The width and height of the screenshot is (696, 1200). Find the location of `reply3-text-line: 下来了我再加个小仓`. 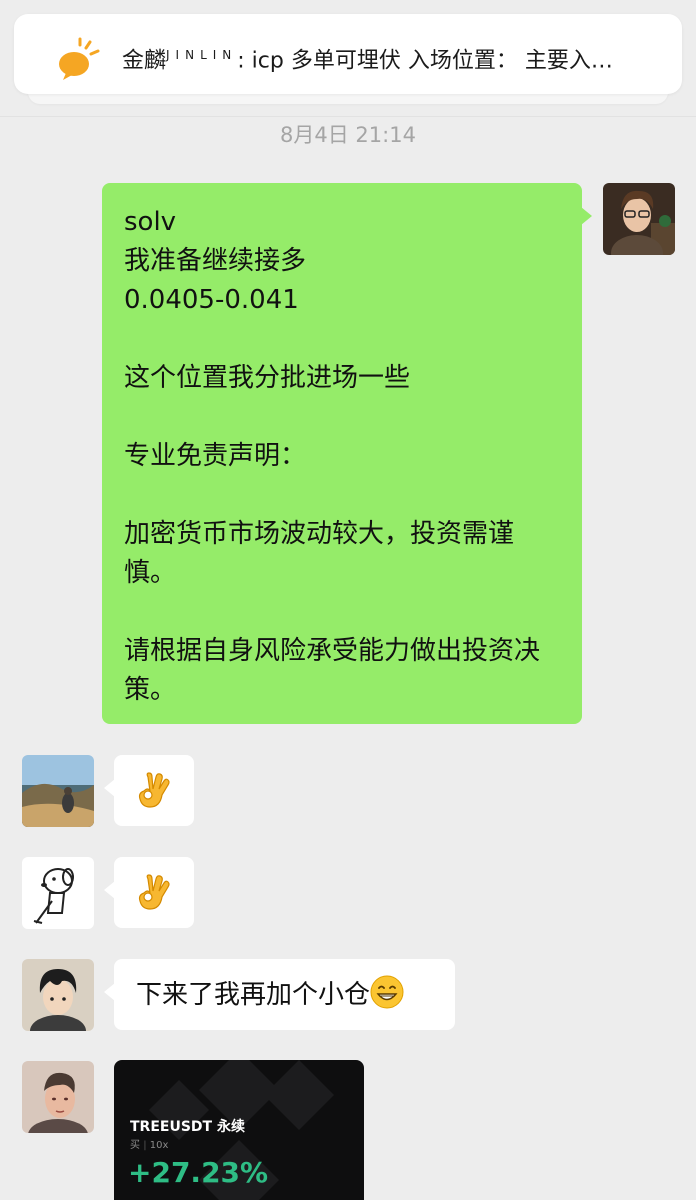

reply3-text-line: 下来了我再加个小仓 is located at coordinates (286, 995).